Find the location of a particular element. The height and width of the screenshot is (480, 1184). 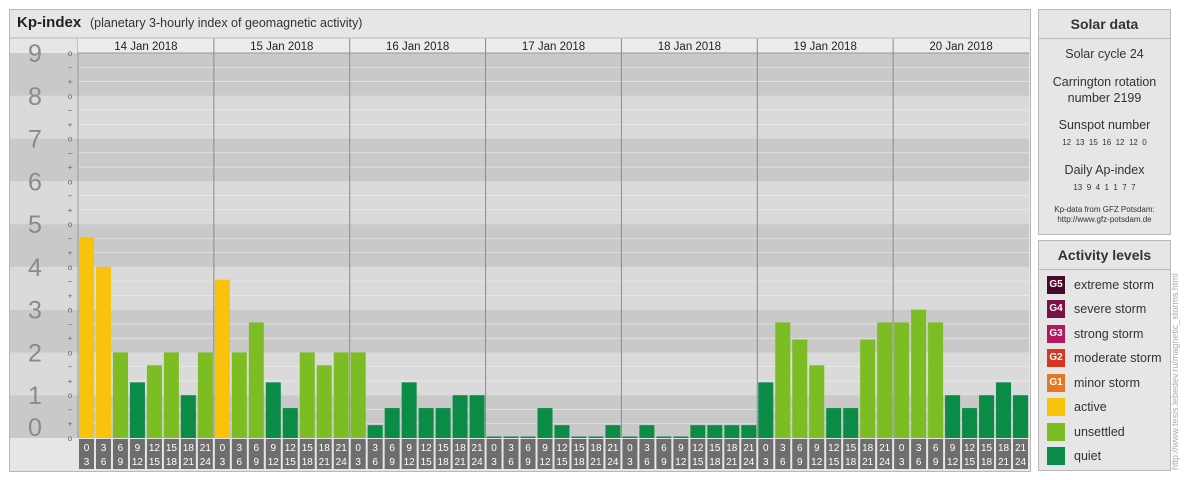

hour-end-label: 21 is located at coordinates (325, 462).